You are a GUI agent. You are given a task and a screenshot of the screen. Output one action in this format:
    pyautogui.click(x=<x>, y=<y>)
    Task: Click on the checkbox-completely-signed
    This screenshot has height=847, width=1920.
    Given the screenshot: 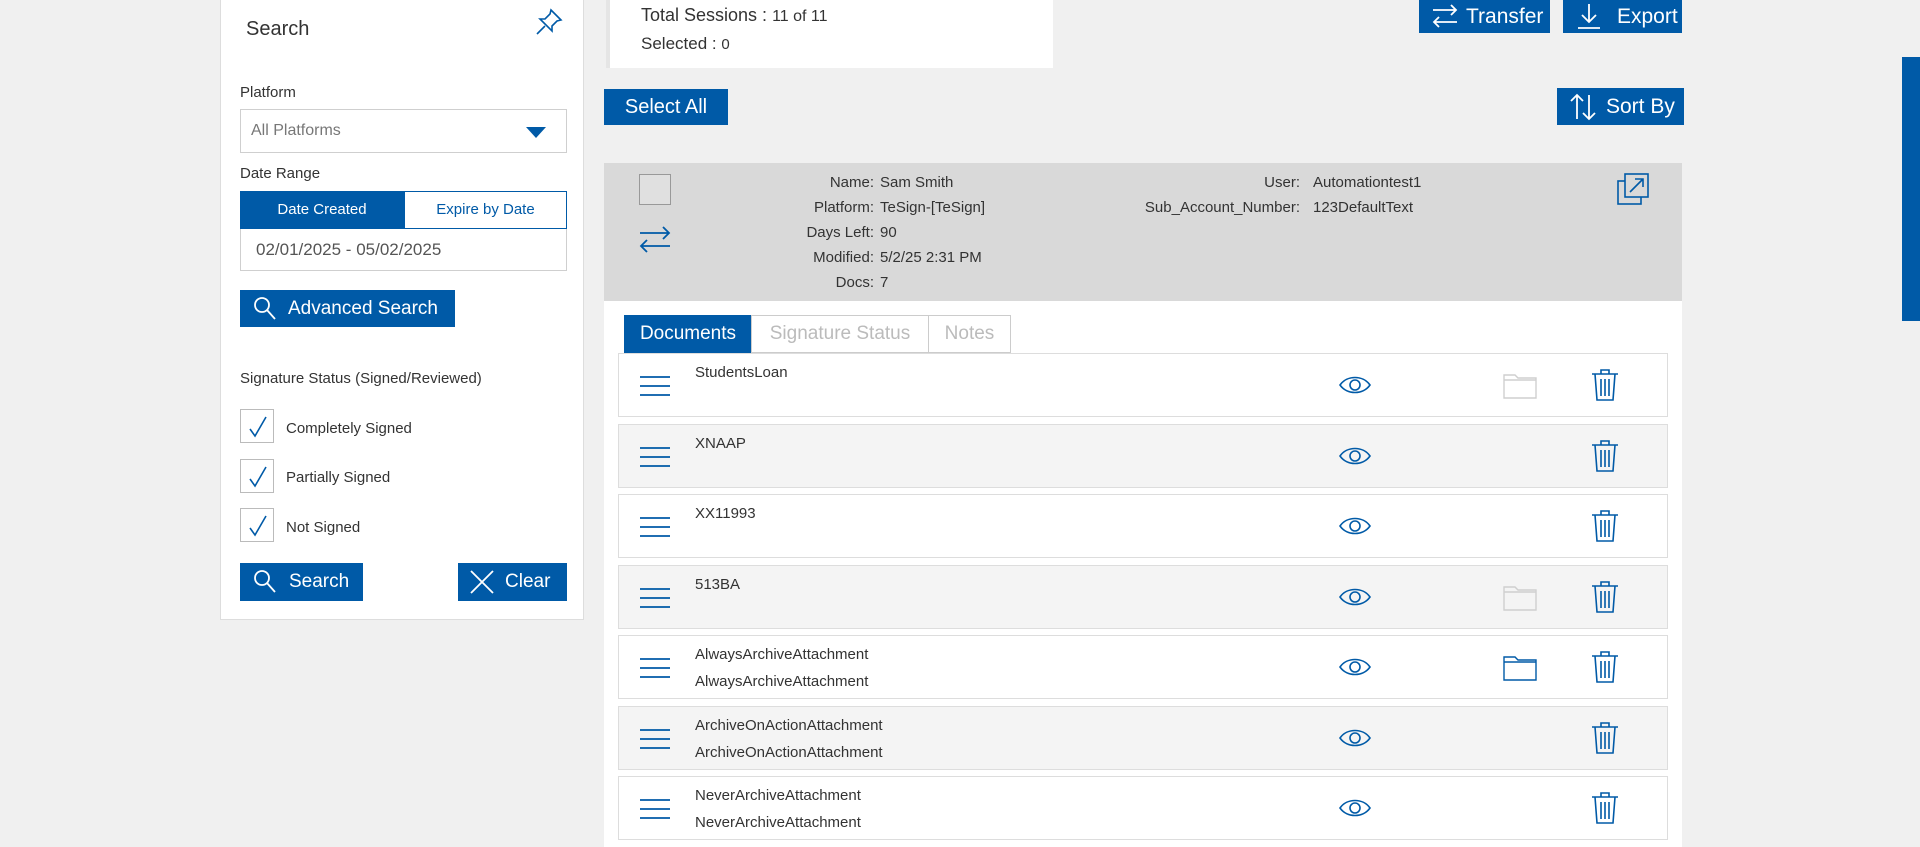 What is the action you would take?
    pyautogui.click(x=257, y=426)
    